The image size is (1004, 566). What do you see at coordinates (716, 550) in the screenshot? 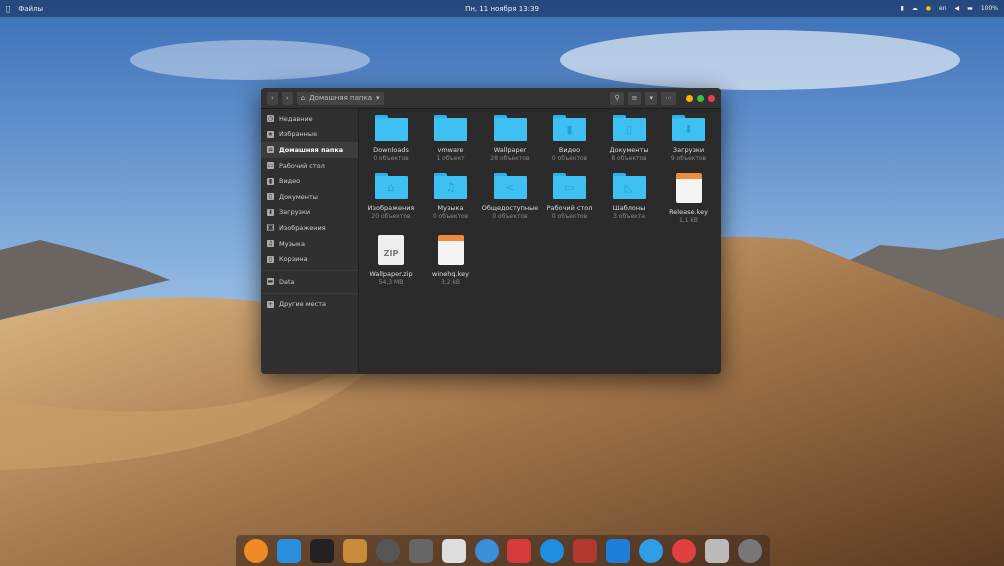
I see `trash-icon` at bounding box center [716, 550].